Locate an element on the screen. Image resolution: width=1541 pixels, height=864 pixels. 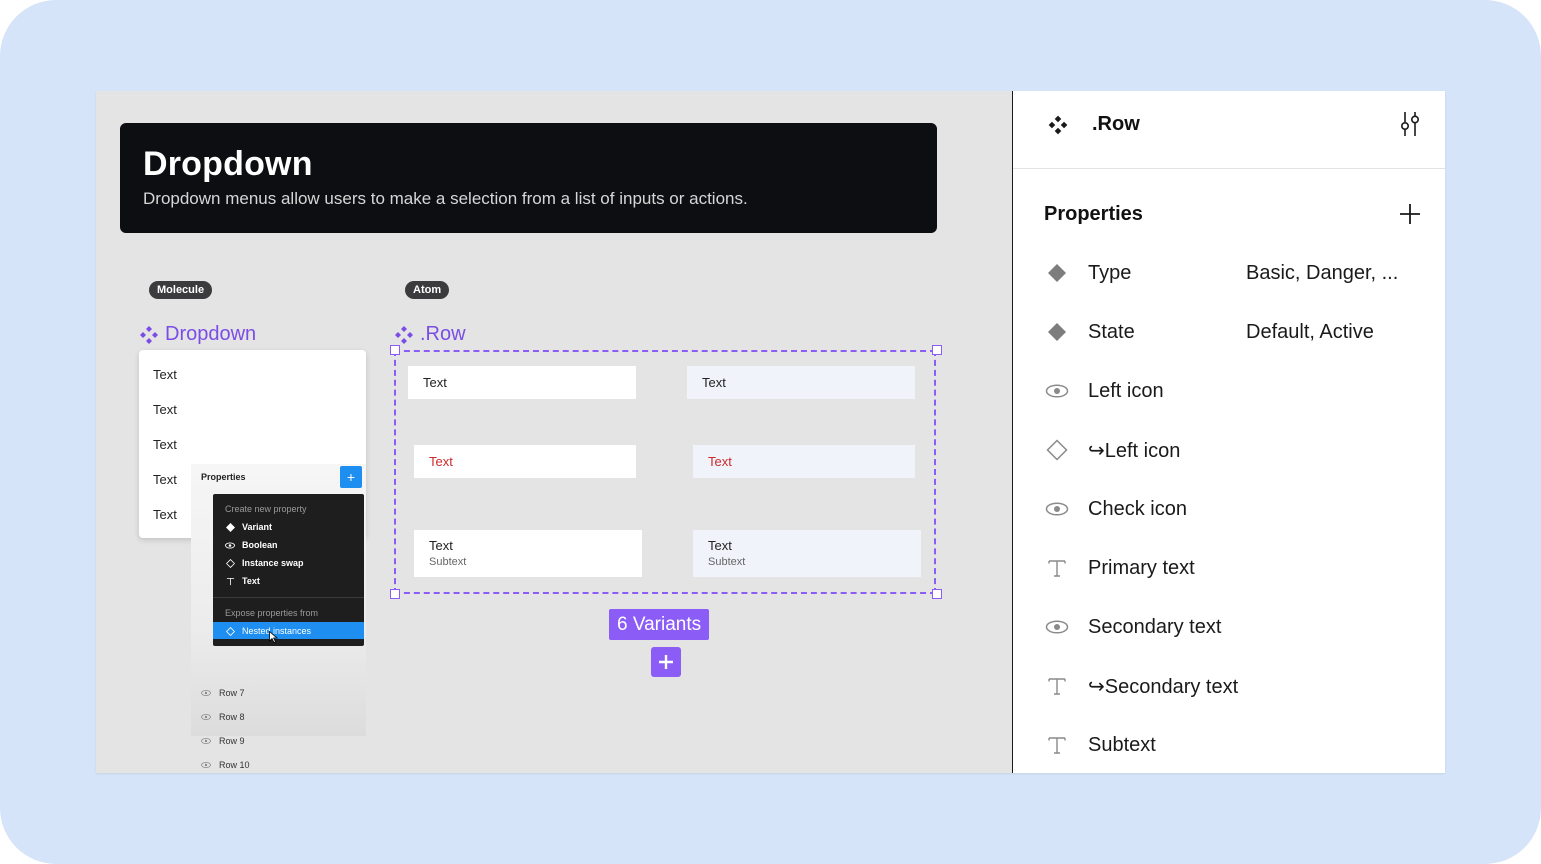
resize-handle-tr is located at coordinates (937, 350).